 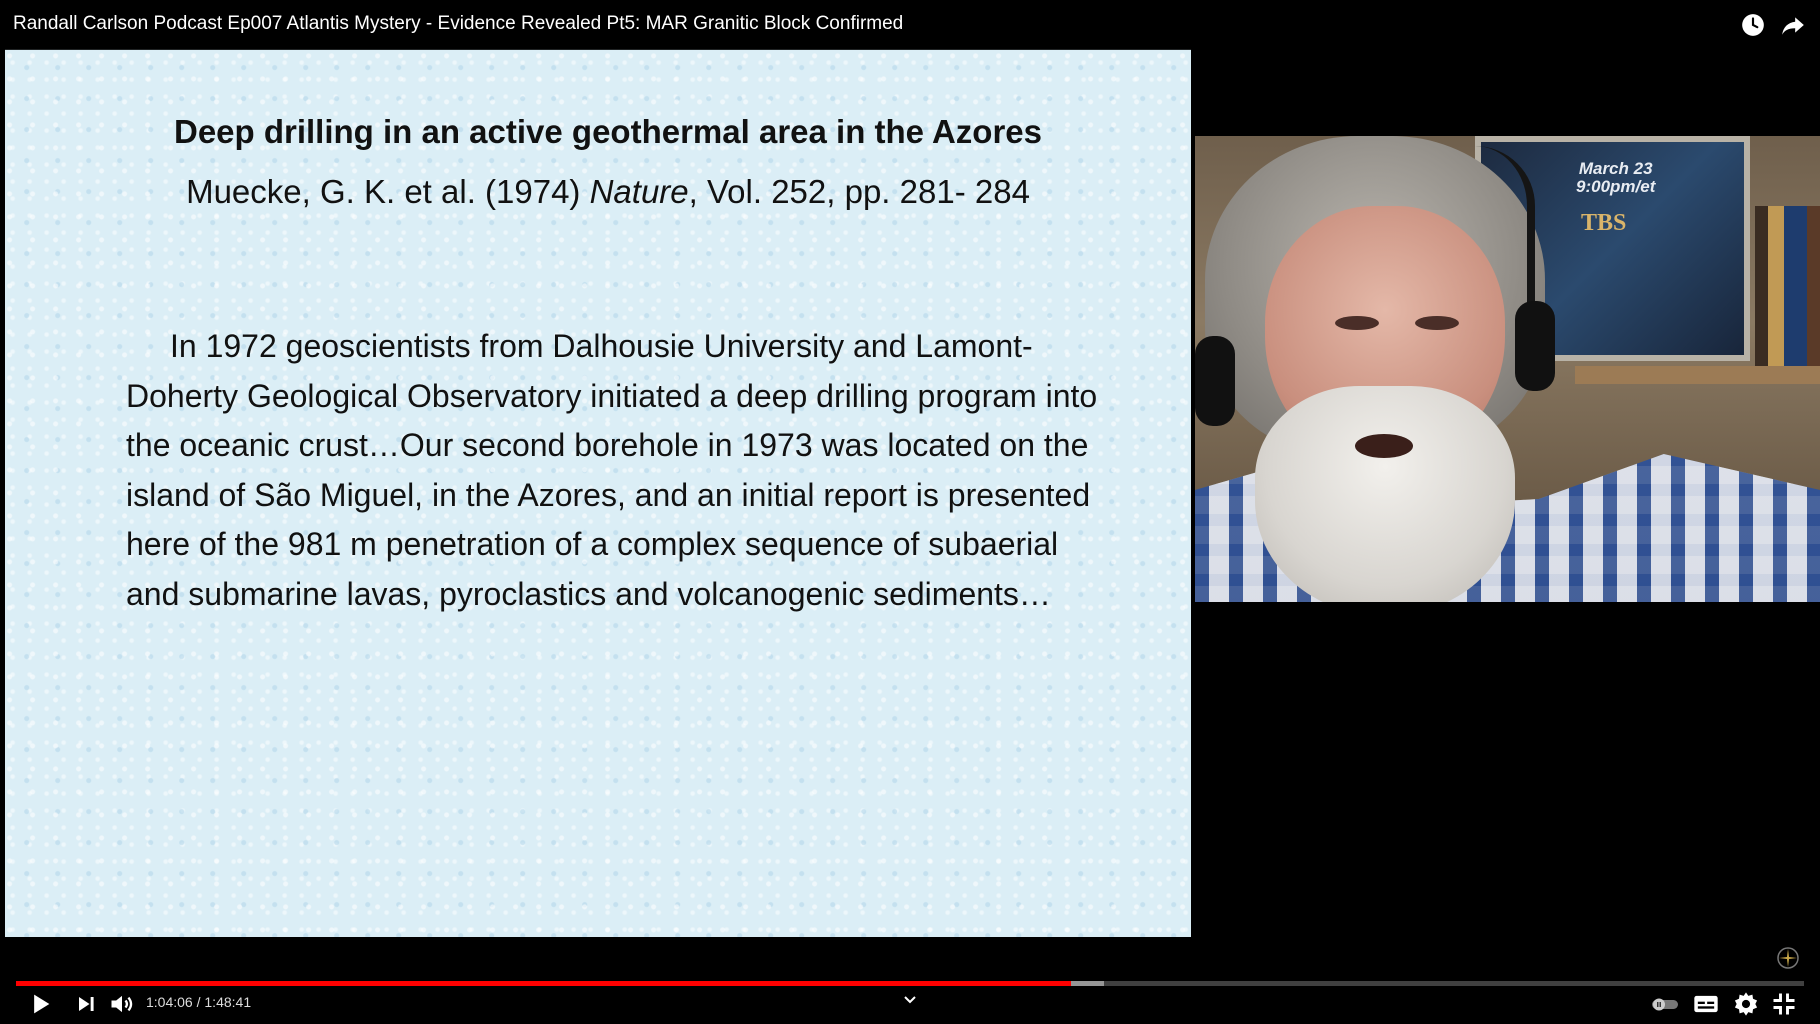 What do you see at coordinates (910, 1000) in the screenshot?
I see `chevron-down-icon` at bounding box center [910, 1000].